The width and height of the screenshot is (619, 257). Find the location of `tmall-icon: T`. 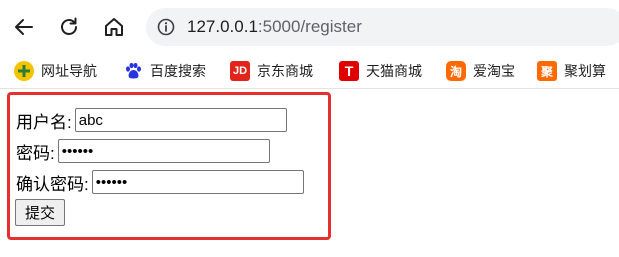

tmall-icon: T is located at coordinates (349, 71).